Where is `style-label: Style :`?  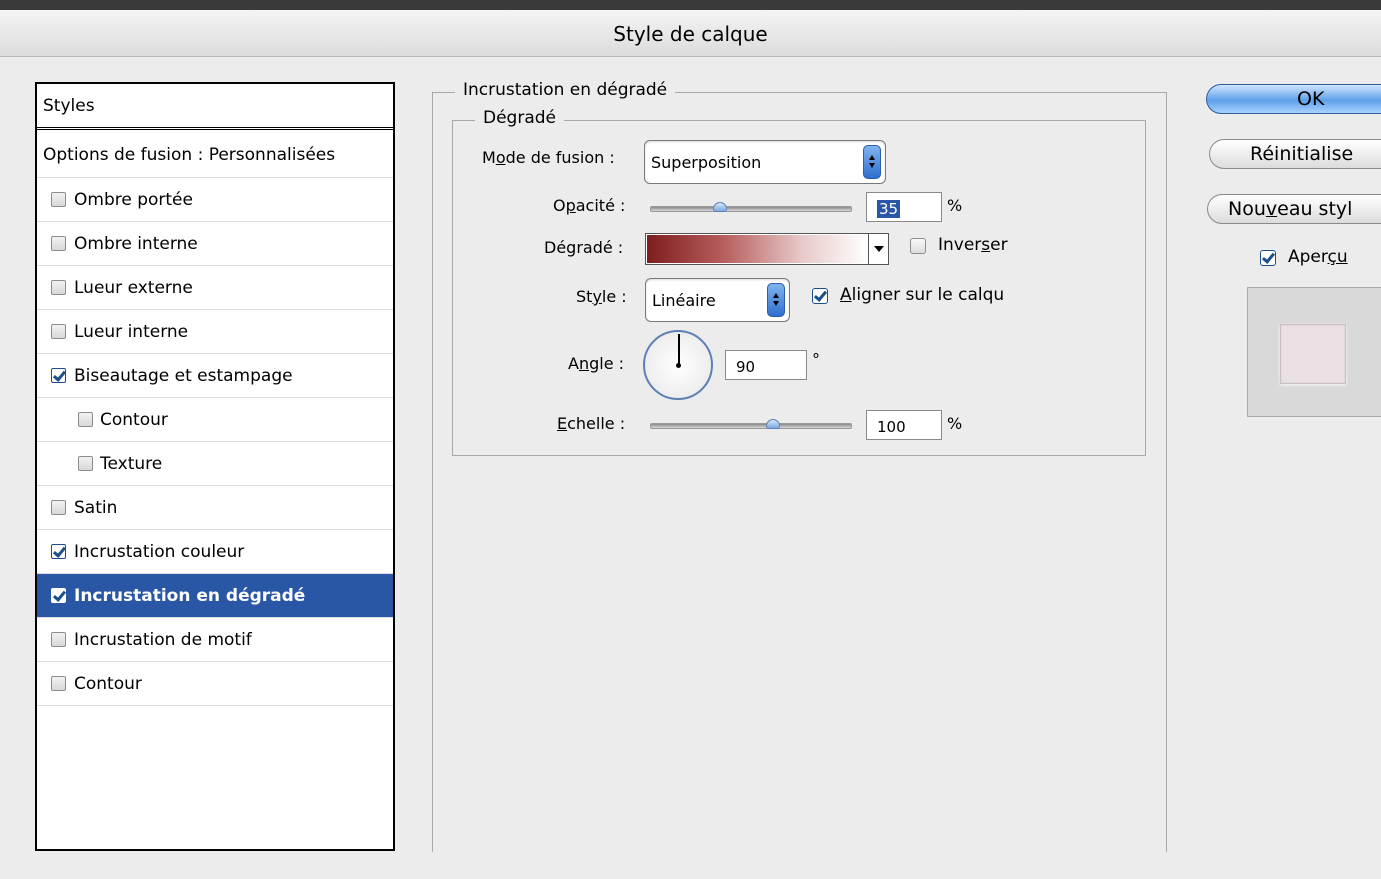
style-label: Style : is located at coordinates (601, 296).